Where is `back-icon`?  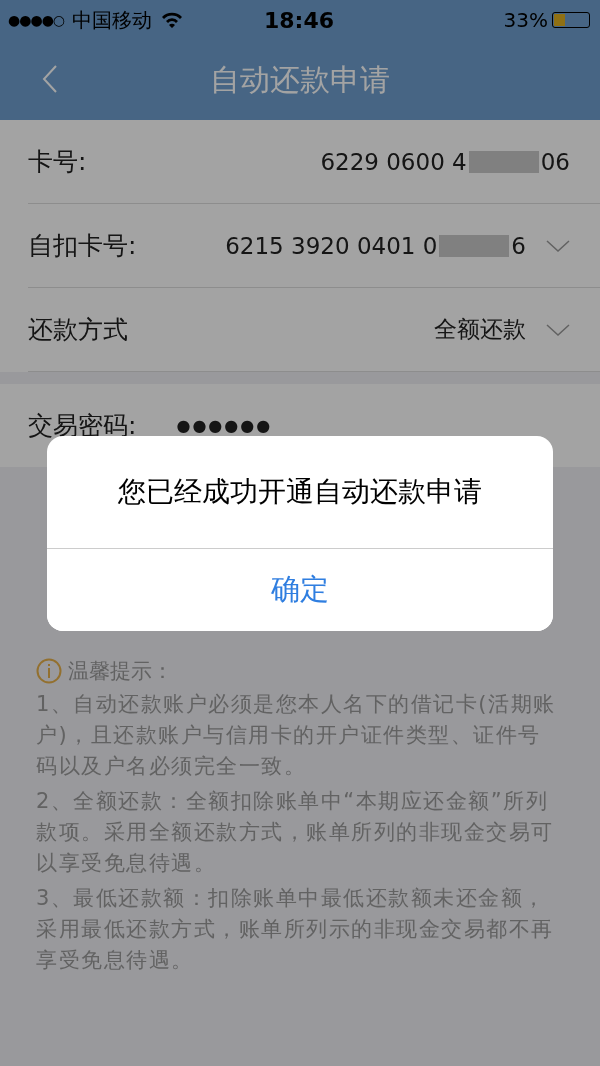 back-icon is located at coordinates (50, 79).